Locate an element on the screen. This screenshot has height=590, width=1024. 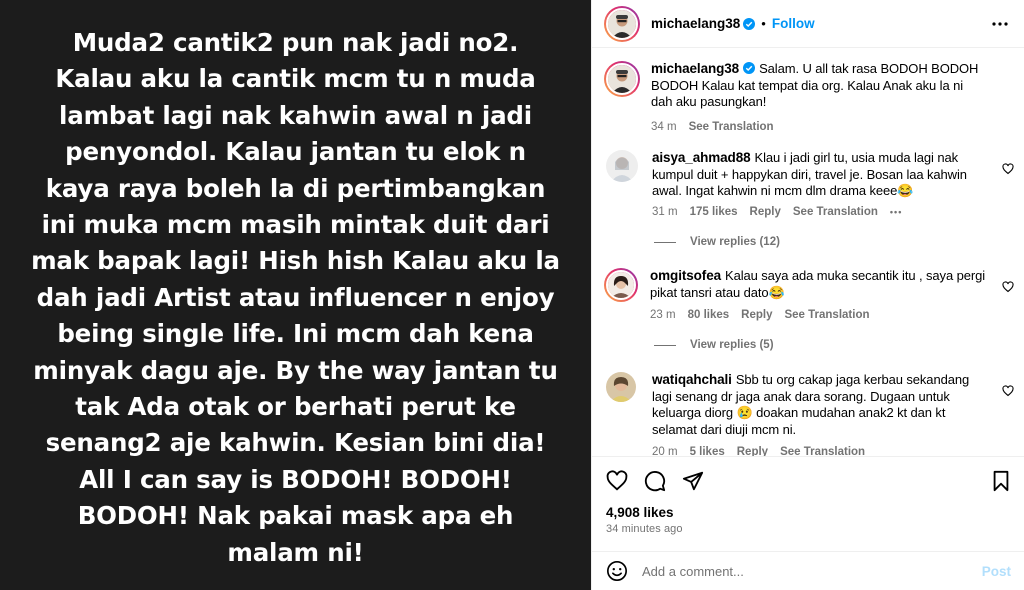
more-options-icon is located at coordinates (1000, 24).